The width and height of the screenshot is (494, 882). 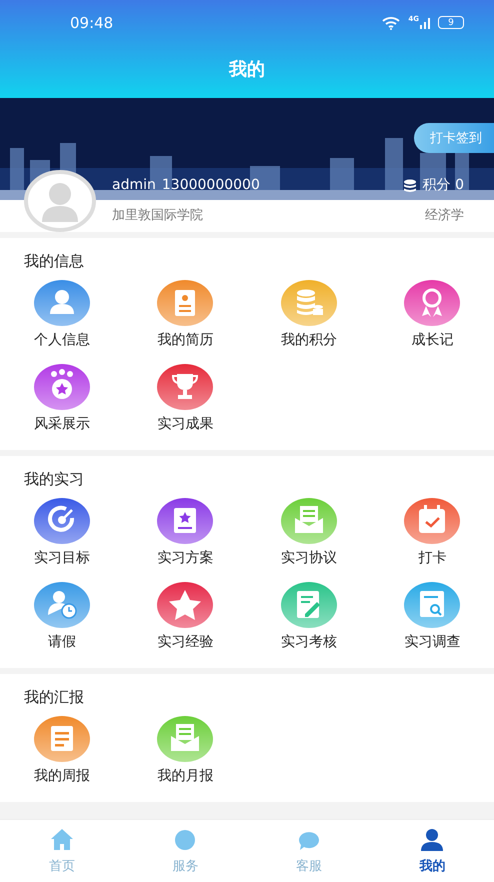 I want to click on calendar-icon, so click(x=432, y=521).